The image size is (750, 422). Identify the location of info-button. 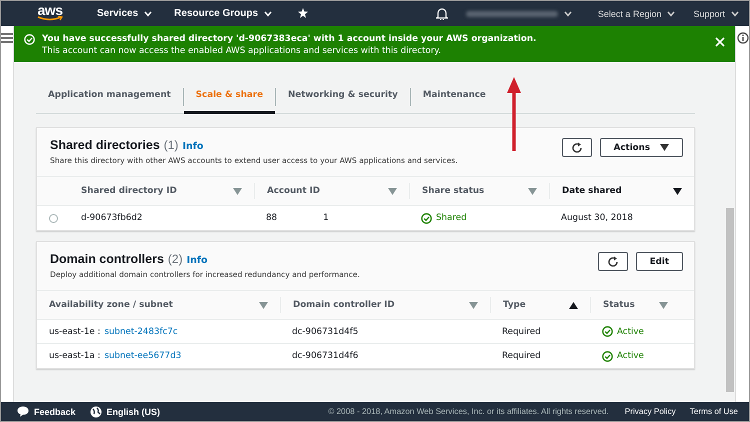
(742, 38).